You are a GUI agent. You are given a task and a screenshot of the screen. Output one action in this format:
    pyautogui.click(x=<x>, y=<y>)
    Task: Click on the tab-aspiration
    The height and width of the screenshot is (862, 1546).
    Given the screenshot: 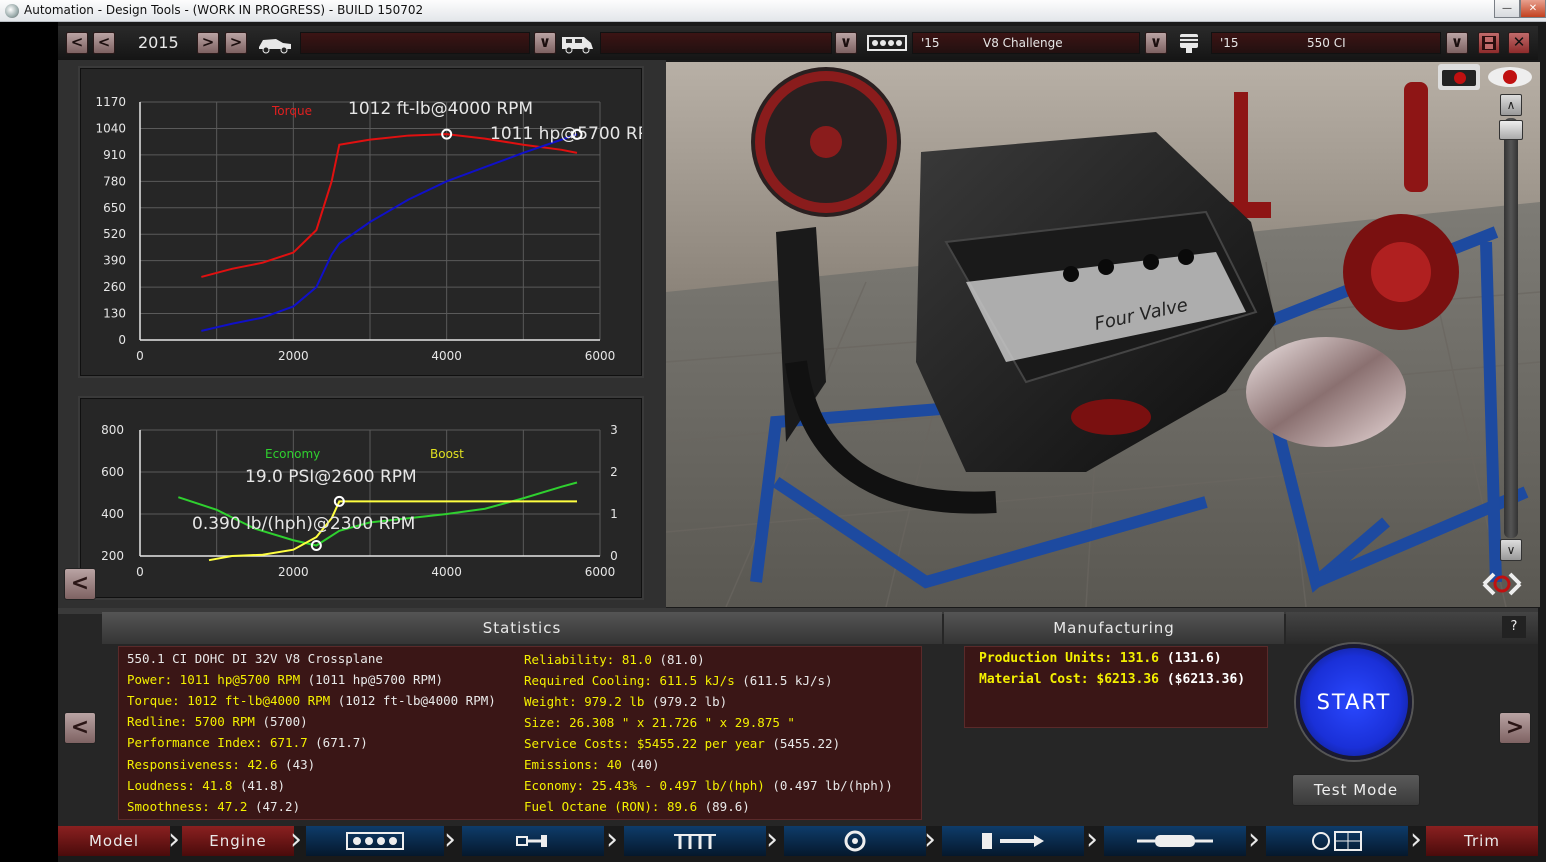 What is the action you would take?
    pyautogui.click(x=855, y=841)
    